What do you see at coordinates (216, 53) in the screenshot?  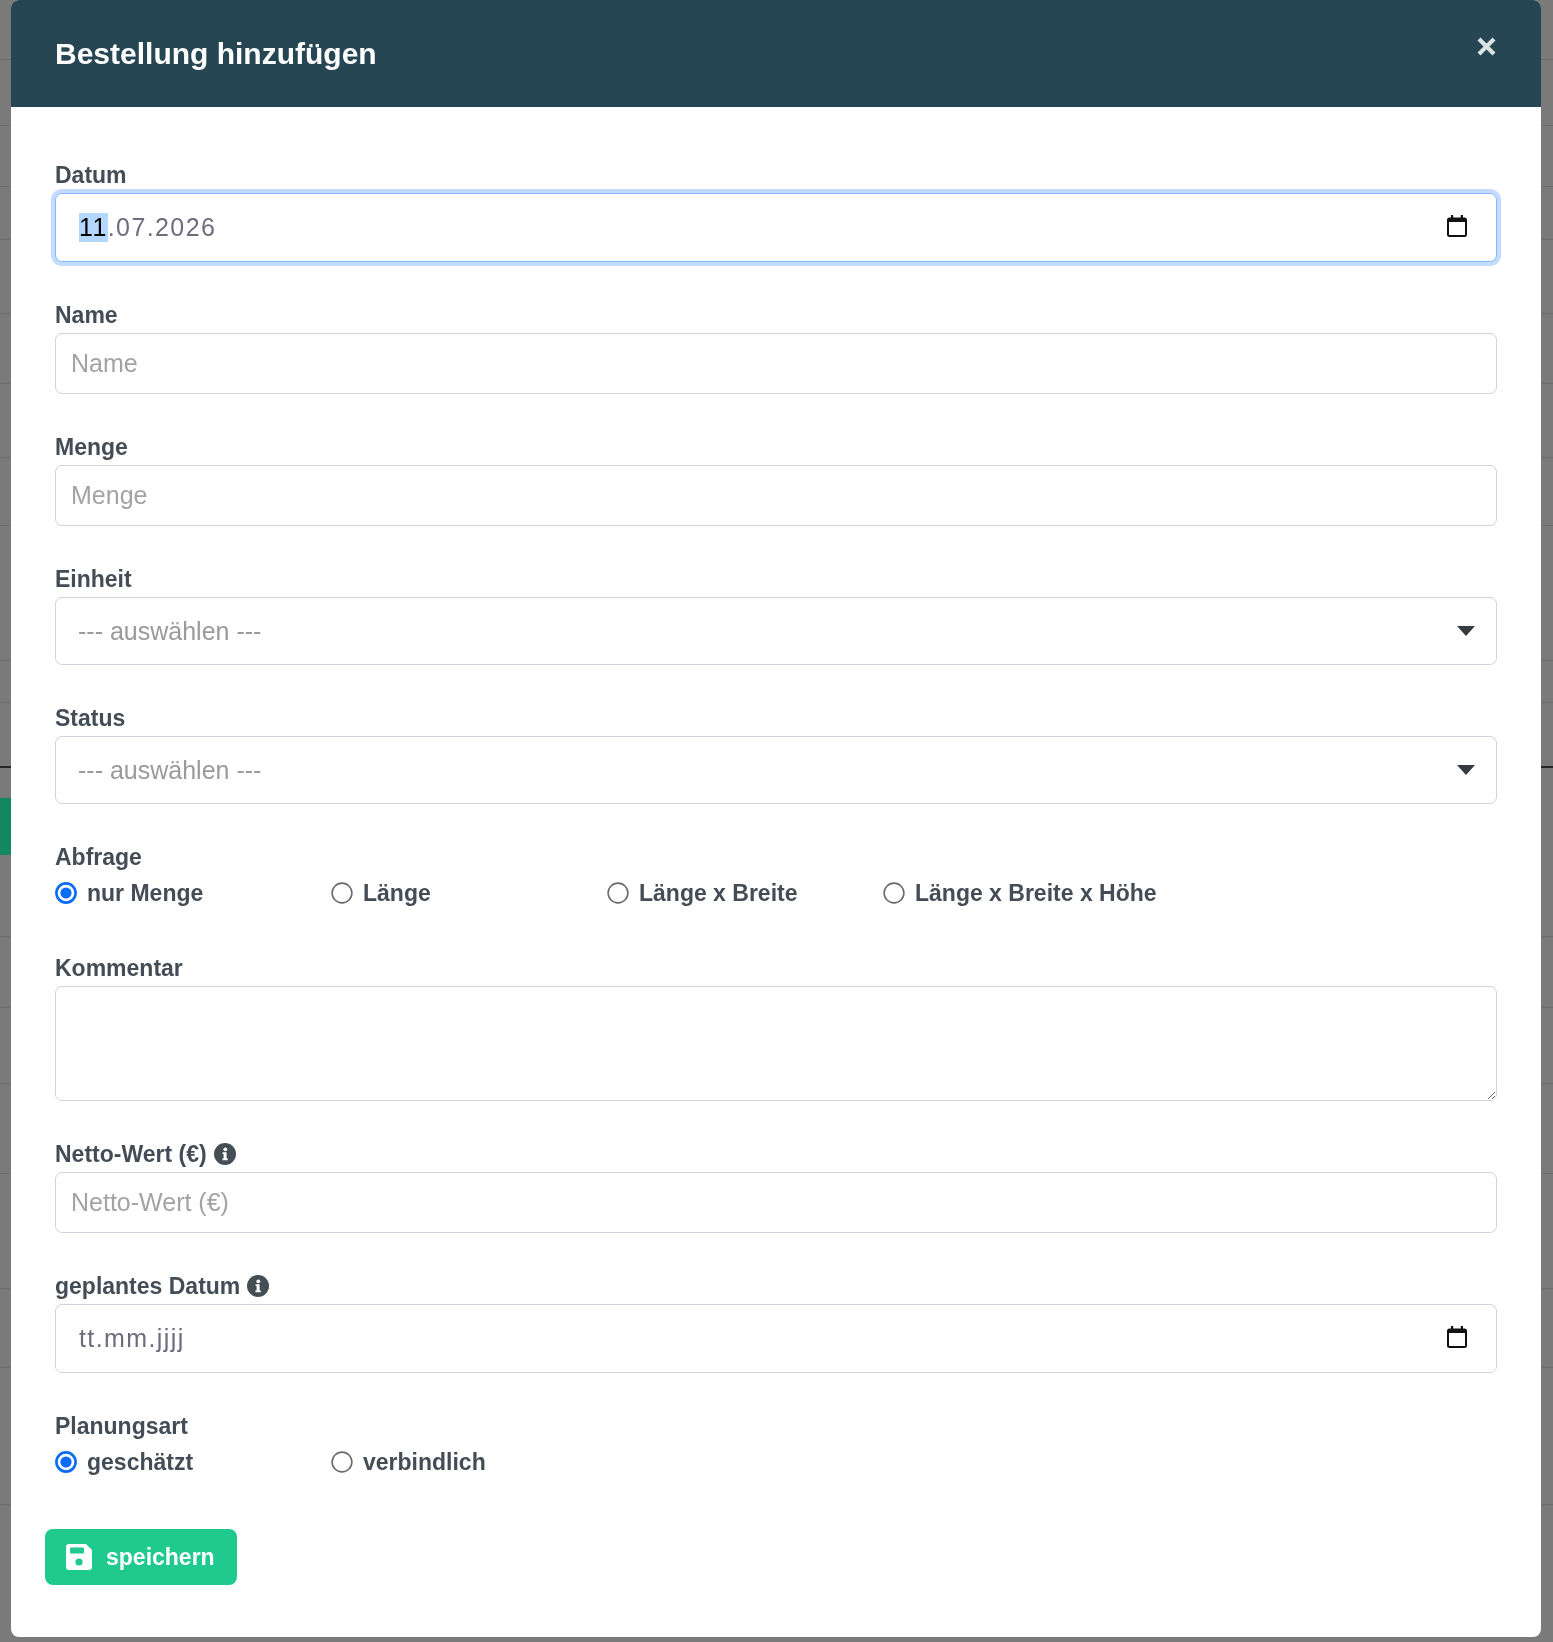 I see `modal-title: Bestellung hinzufügen` at bounding box center [216, 53].